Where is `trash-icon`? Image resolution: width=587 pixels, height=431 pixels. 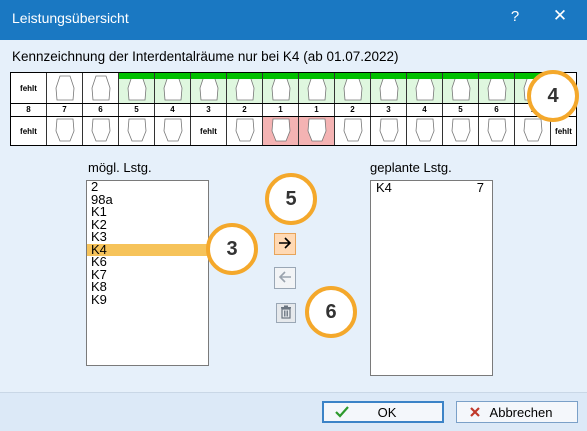
trash-icon is located at coordinates (286, 313).